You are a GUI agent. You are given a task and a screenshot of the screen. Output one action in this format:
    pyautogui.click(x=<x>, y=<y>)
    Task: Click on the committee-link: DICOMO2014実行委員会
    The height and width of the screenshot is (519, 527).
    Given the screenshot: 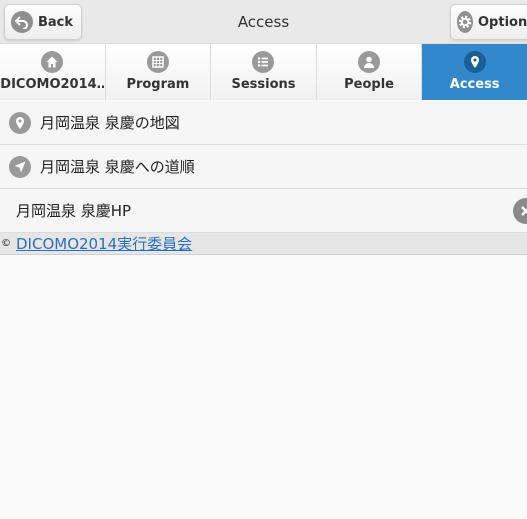 What is the action you would take?
    pyautogui.click(x=104, y=243)
    